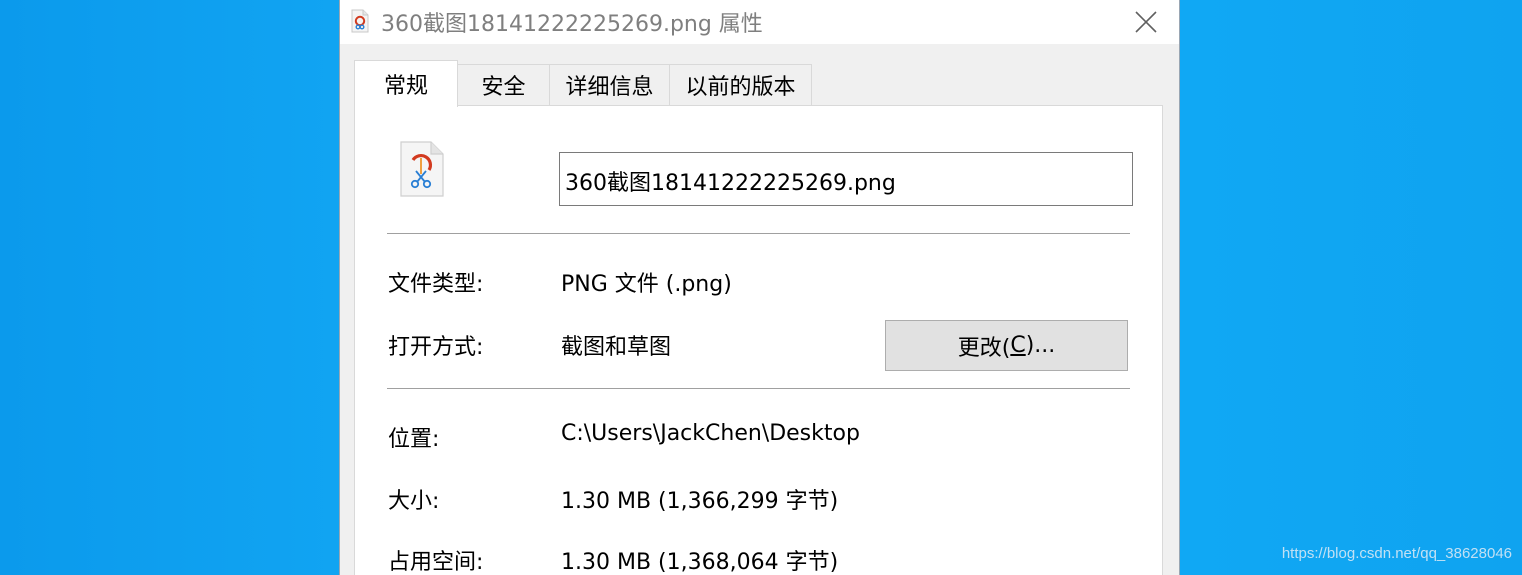 The image size is (1522, 575). I want to click on close-icon, so click(1146, 22).